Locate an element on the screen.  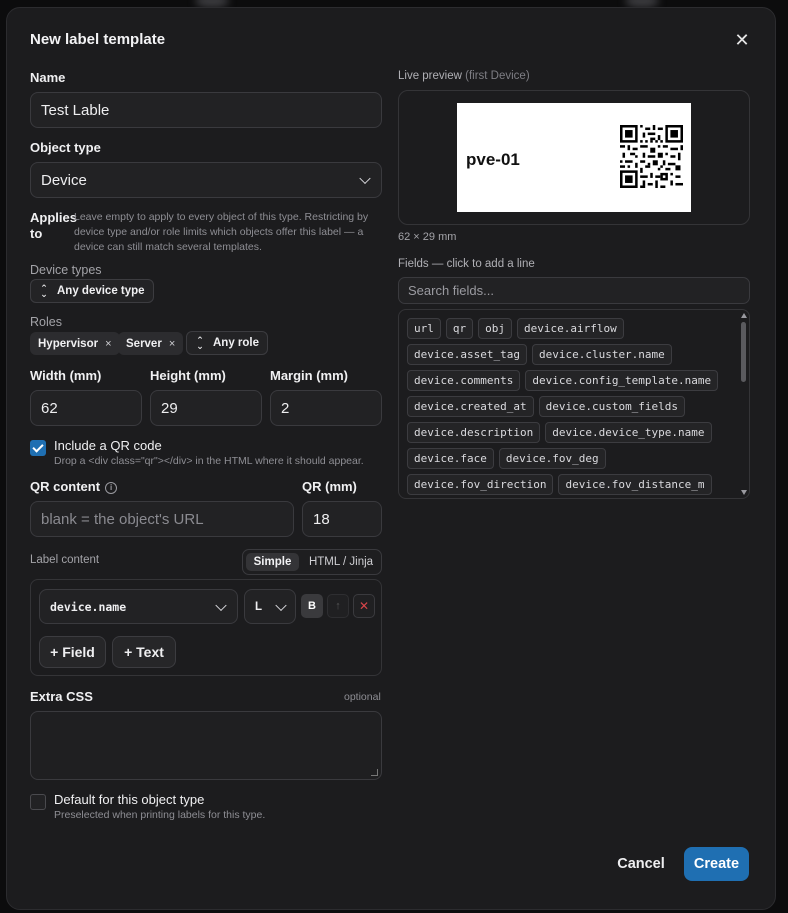
field-chip: qr is located at coordinates (459, 328).